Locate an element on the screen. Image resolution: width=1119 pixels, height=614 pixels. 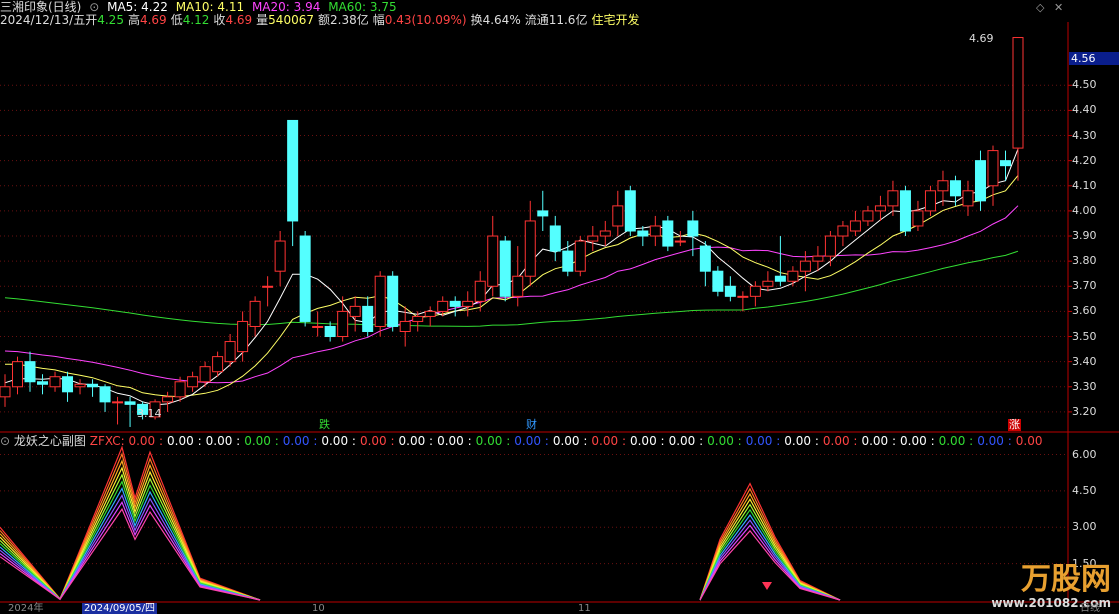
time-month-10: 10 is located at coordinates (318, 608).